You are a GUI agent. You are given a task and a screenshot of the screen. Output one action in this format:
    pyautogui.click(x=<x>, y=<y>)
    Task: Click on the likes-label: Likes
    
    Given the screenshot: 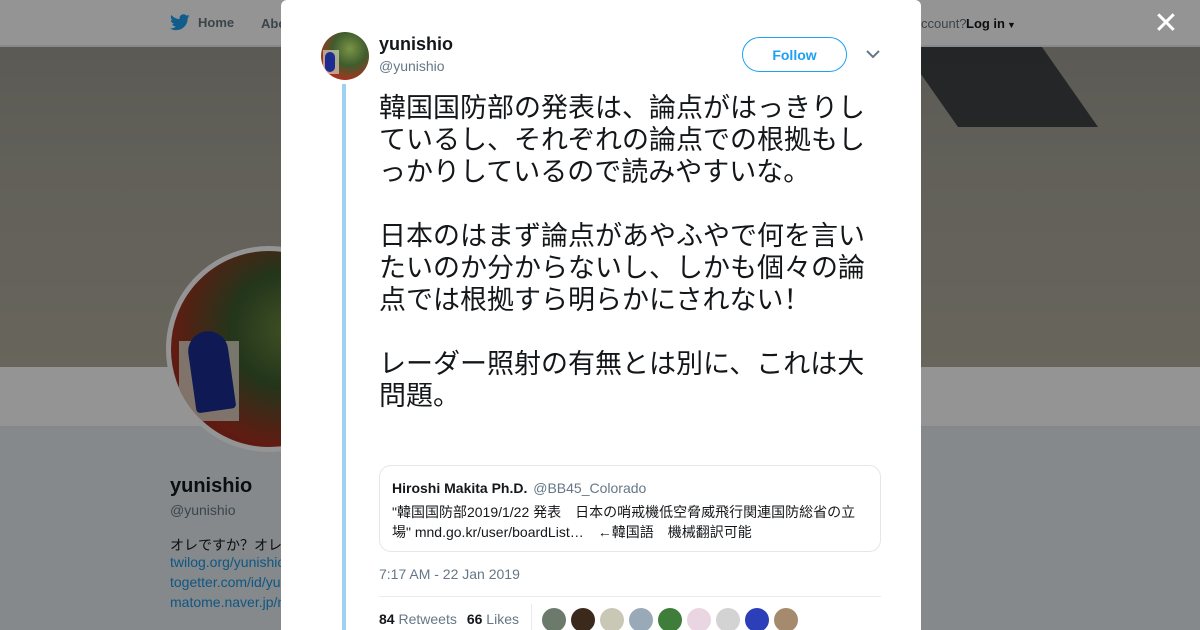 What is the action you would take?
    pyautogui.click(x=502, y=619)
    